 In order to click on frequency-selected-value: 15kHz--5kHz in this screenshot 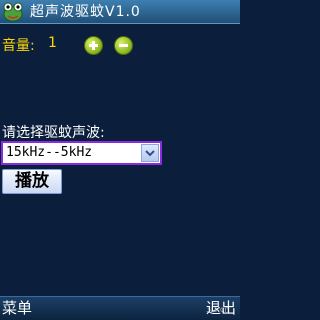, I will do `click(49, 152)`.